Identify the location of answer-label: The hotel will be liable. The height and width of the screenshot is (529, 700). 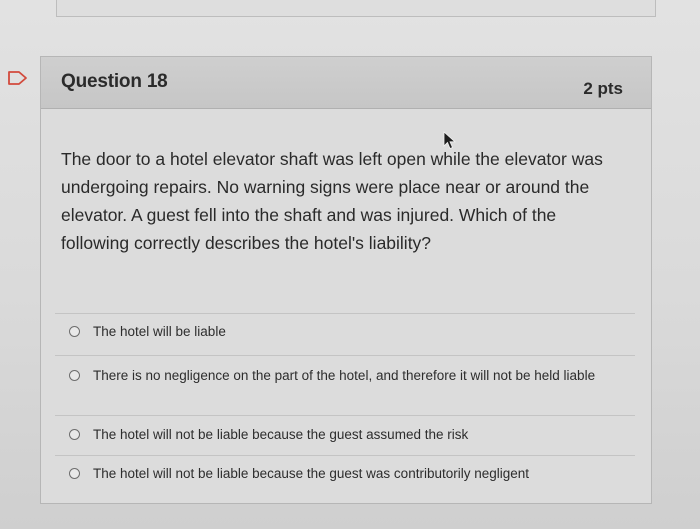
(159, 331).